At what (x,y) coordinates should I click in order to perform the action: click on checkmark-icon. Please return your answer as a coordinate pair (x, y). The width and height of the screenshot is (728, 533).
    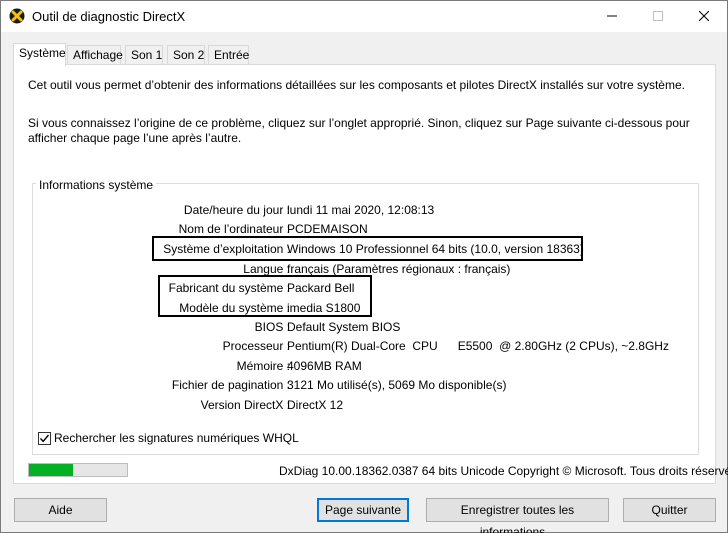
    Looking at the image, I should click on (44, 438).